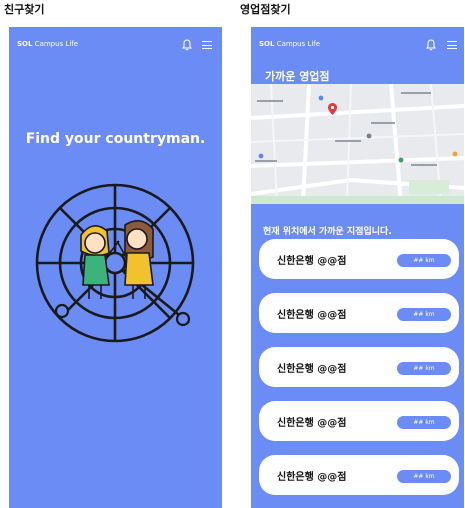 The width and height of the screenshot is (465, 508). Describe the element at coordinates (115, 263) in the screenshot. I see `radar-friends-illustration` at that location.